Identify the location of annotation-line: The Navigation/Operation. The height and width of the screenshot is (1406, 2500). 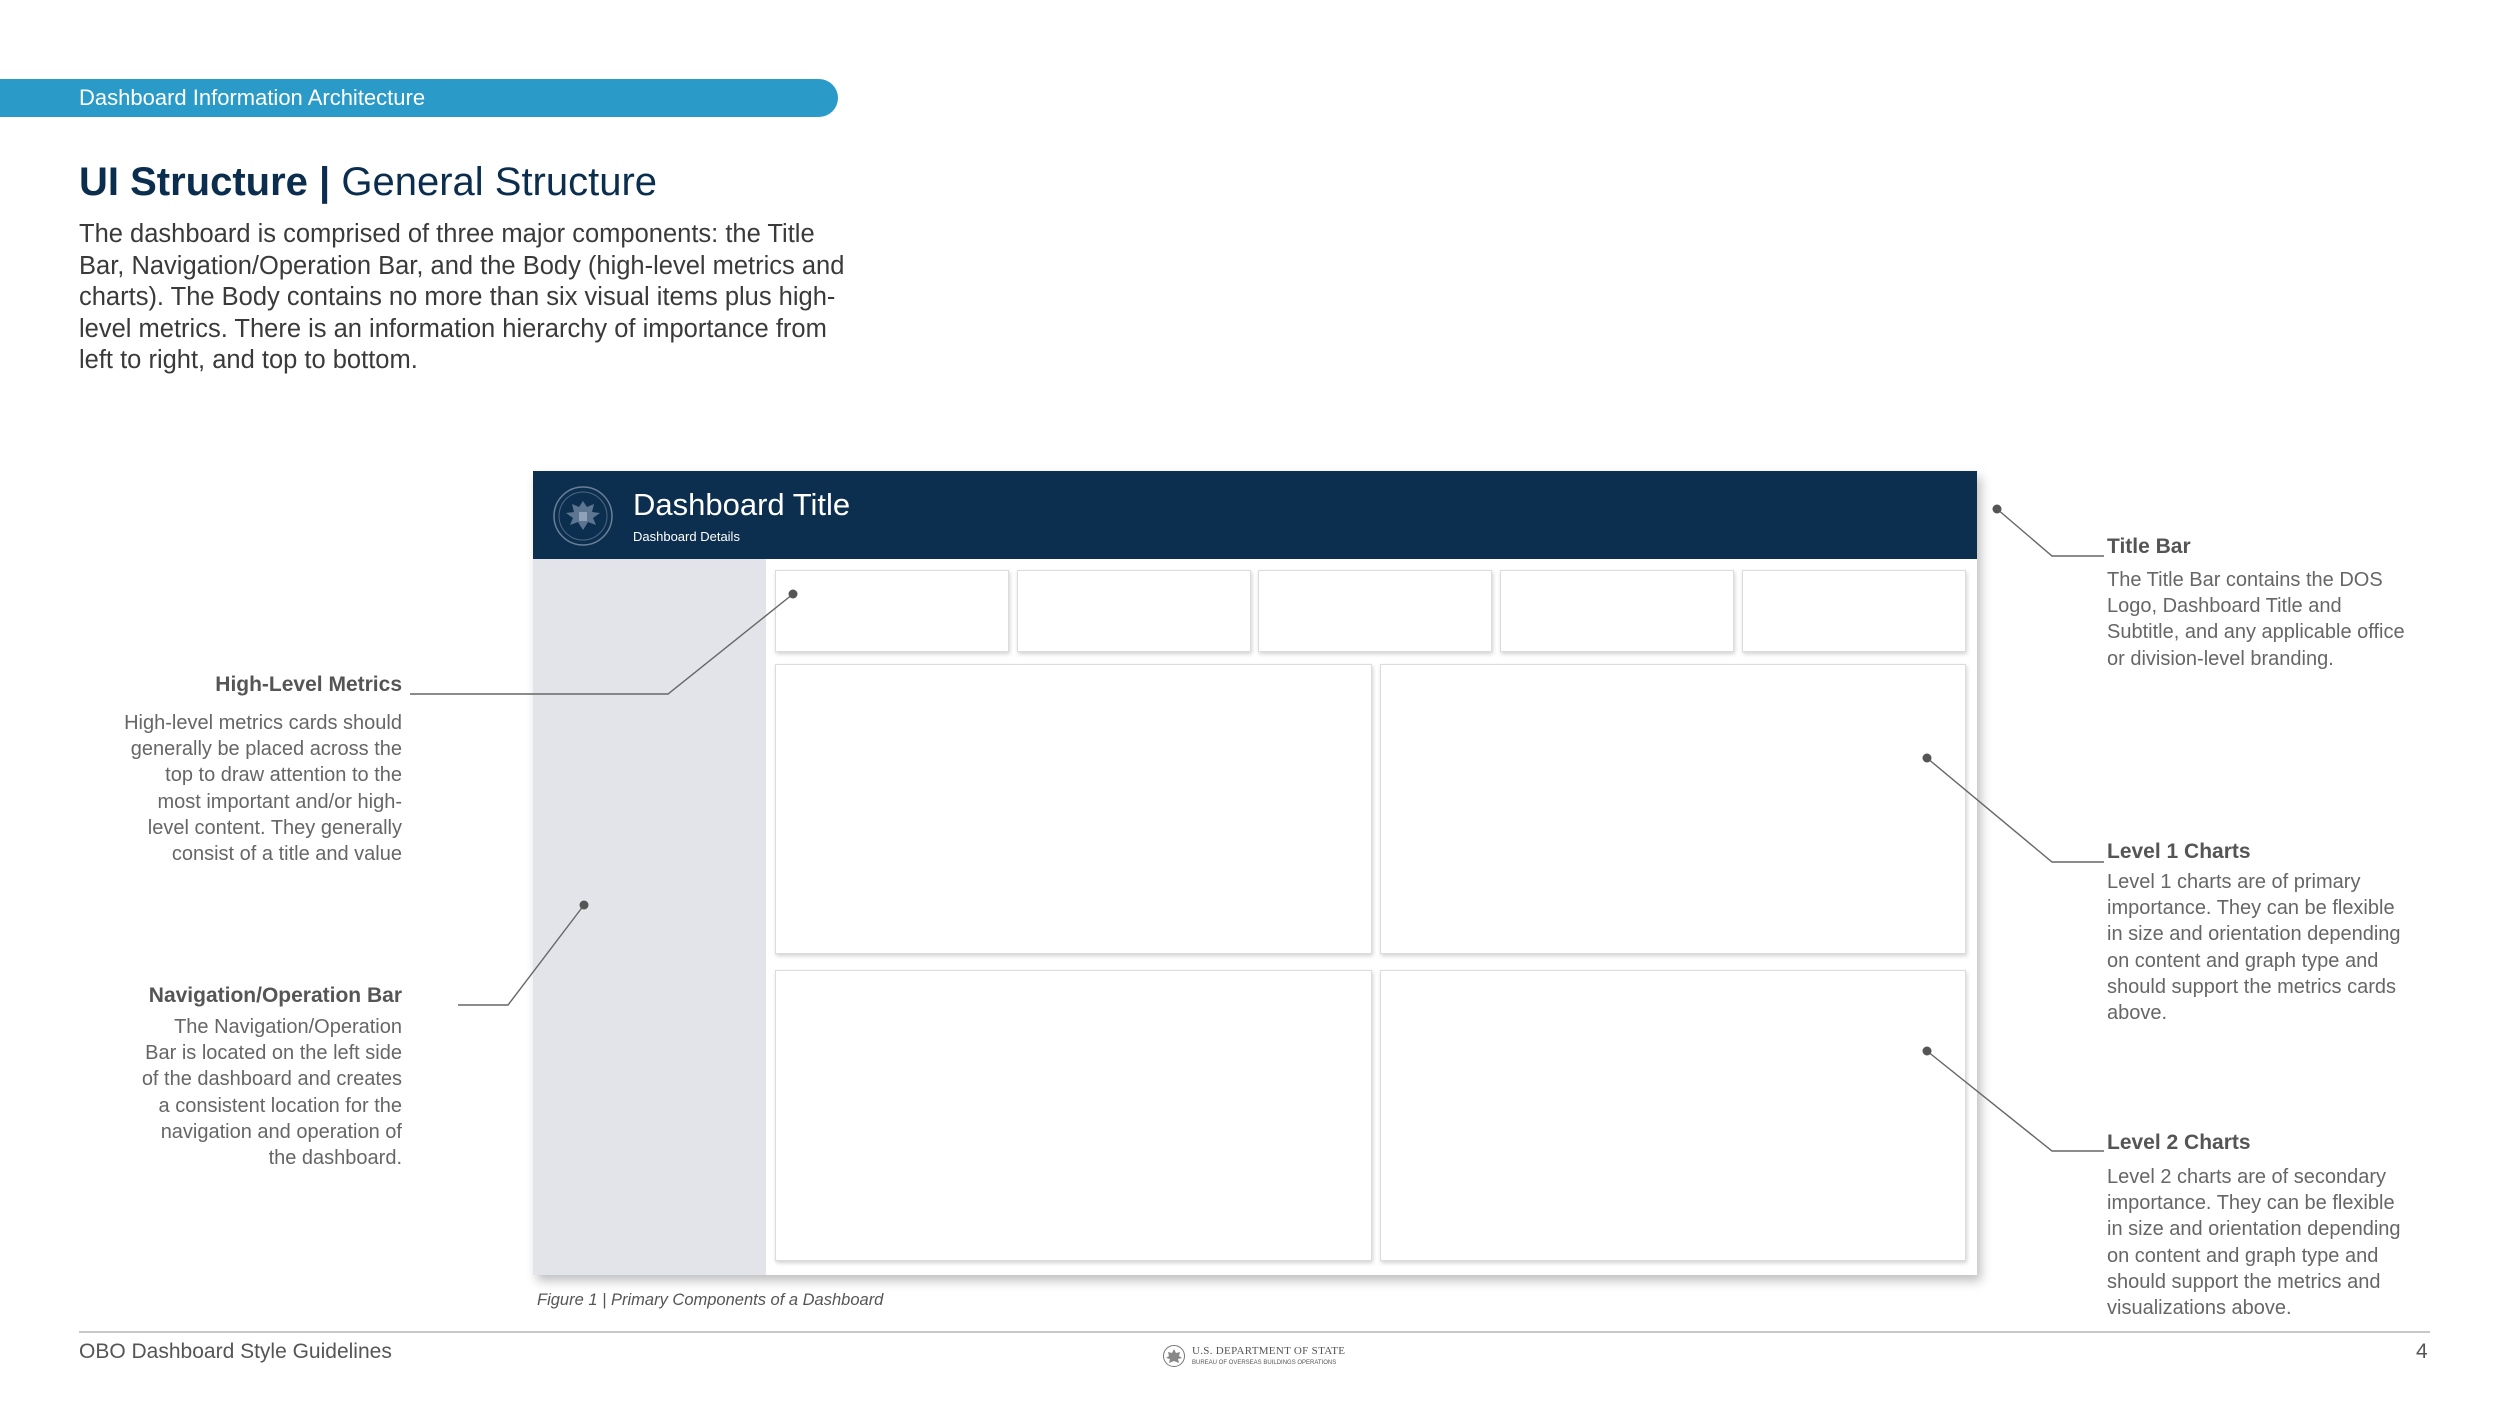
(288, 1027).